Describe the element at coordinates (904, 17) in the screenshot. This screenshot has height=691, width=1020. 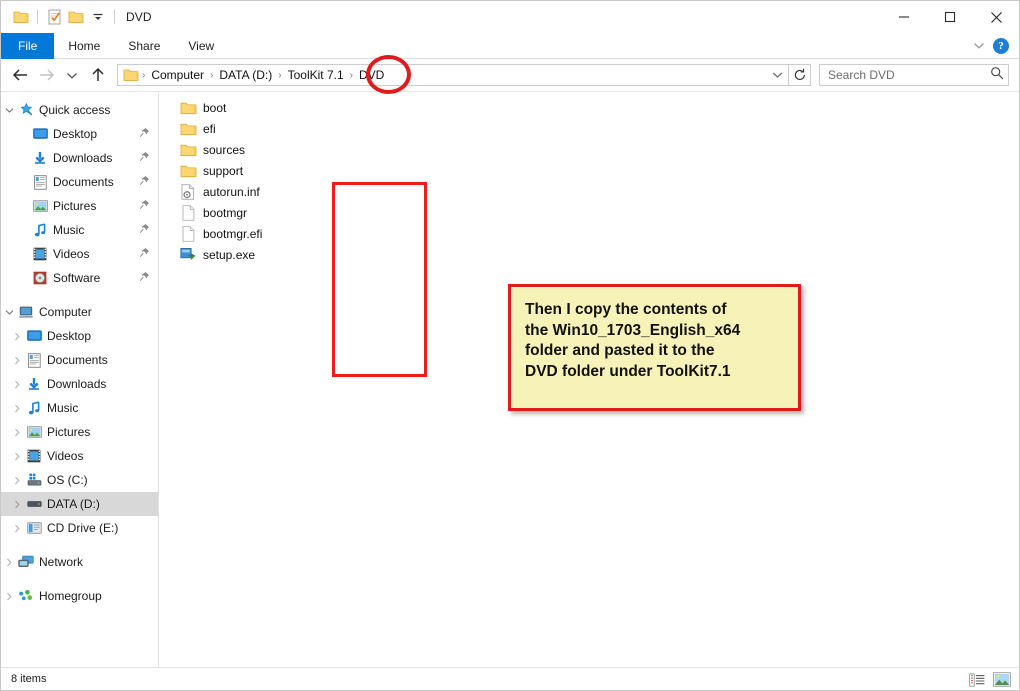
I see `minimize-button` at that location.